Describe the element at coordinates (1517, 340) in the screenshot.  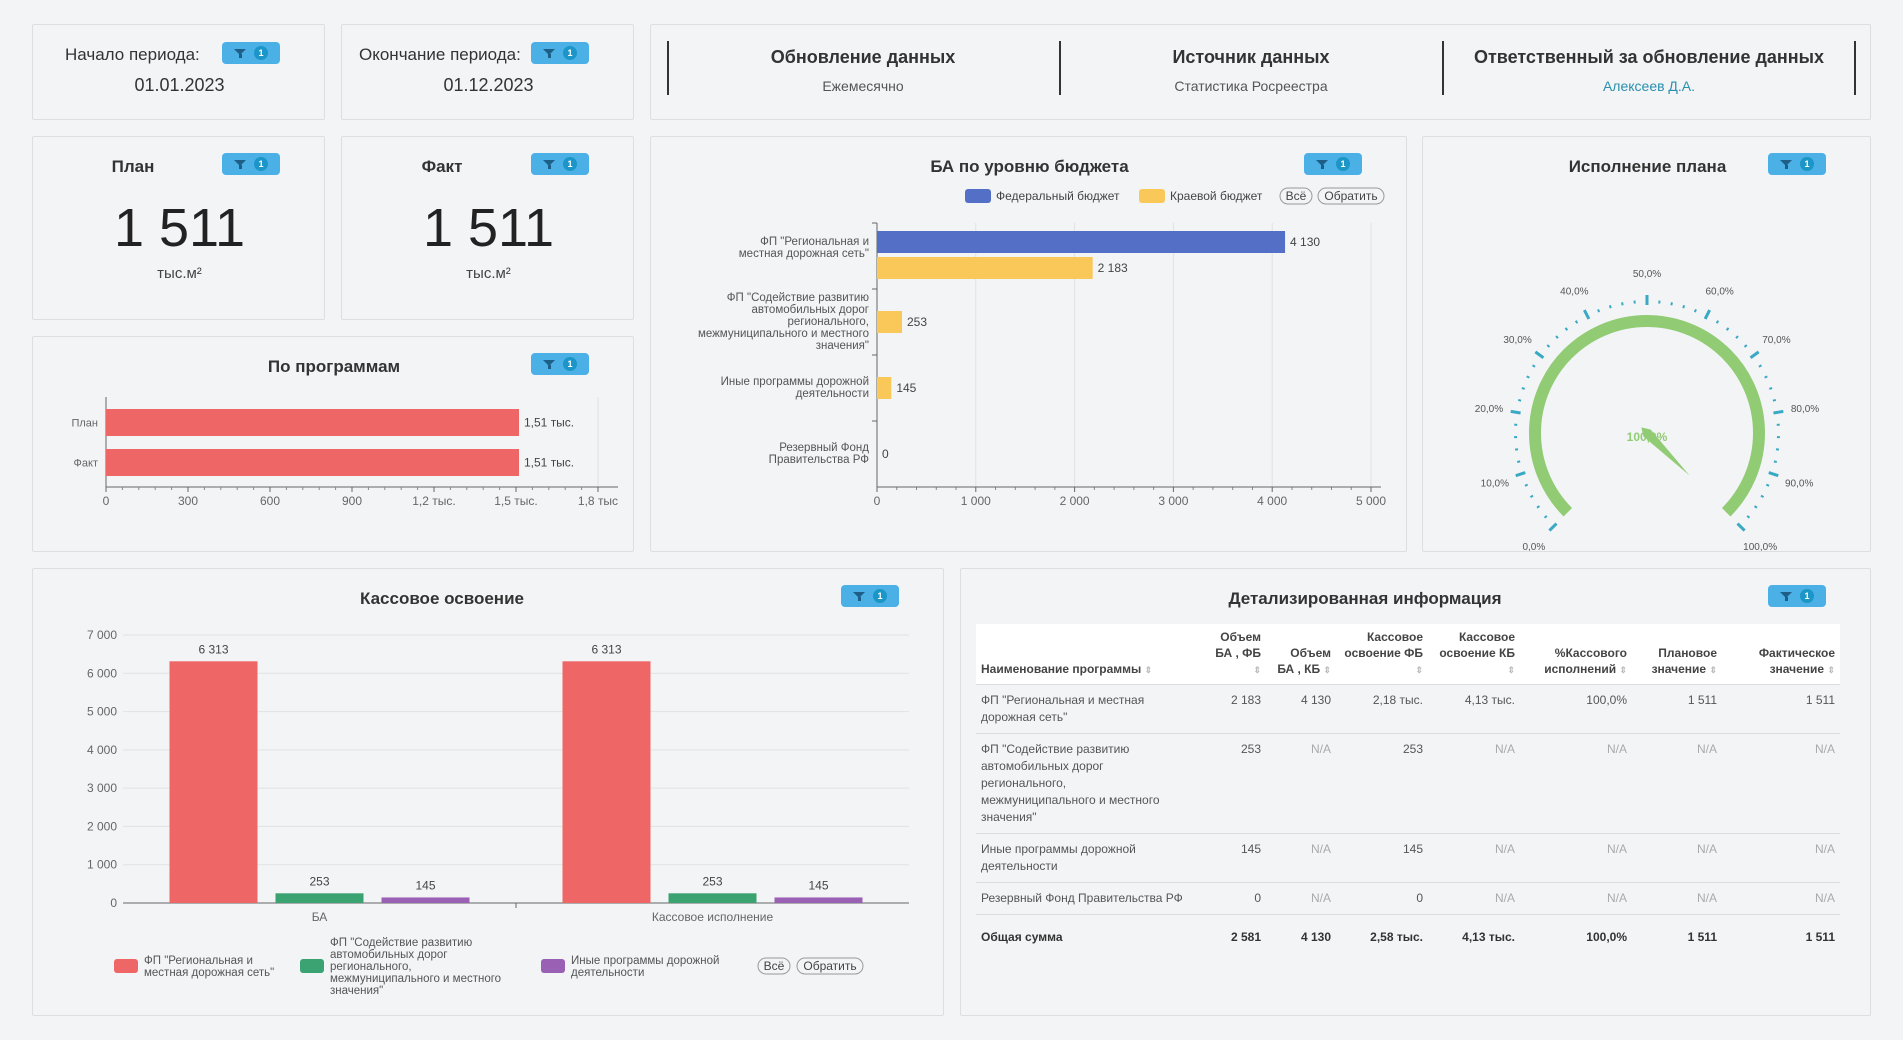
I see `gauge-tick-label: 30,0%` at that location.